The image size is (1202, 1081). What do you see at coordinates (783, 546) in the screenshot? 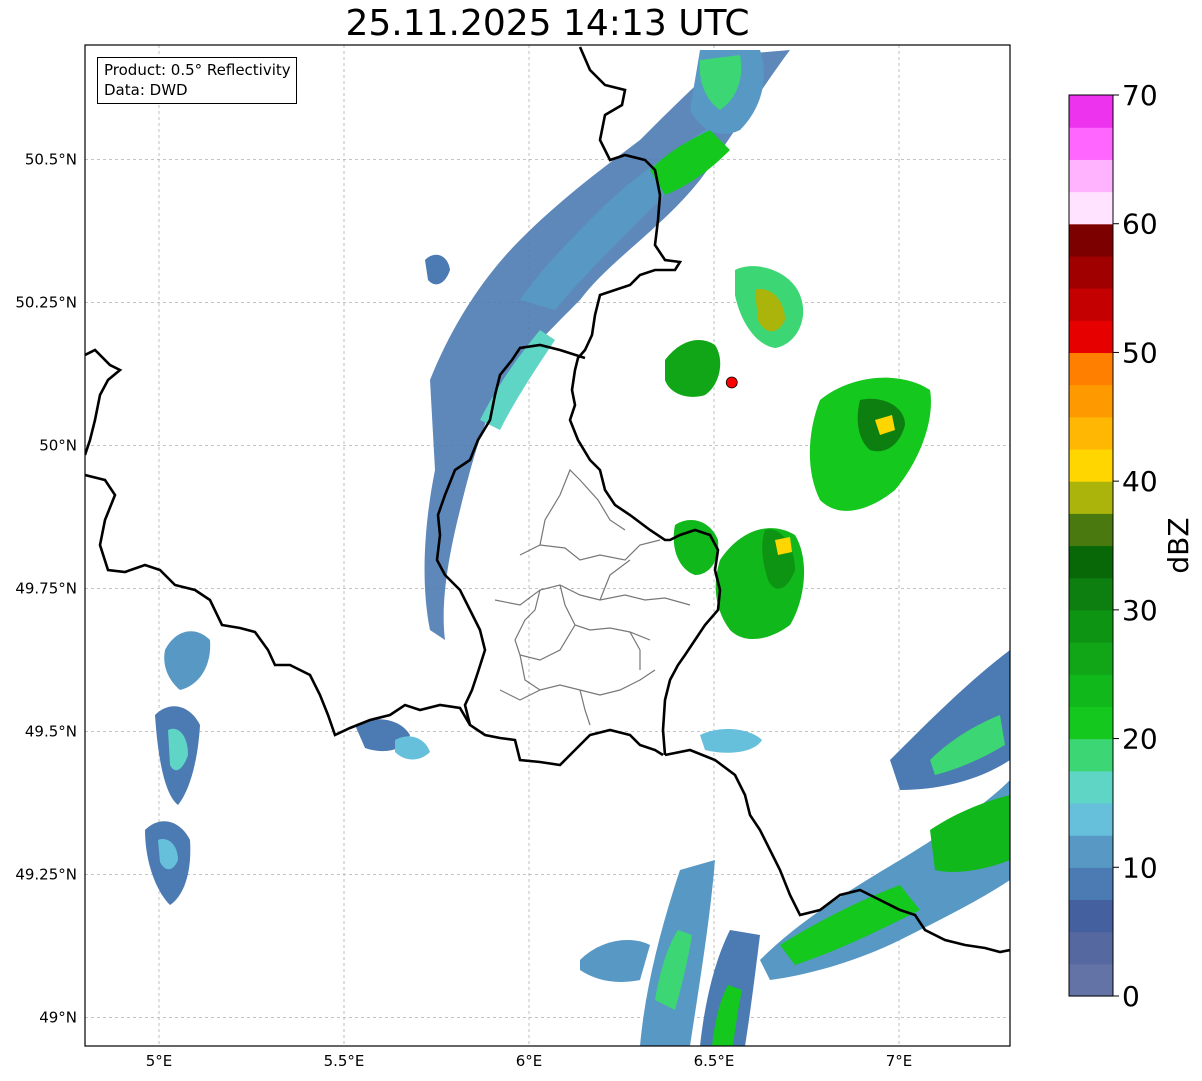
I see `echo-cell-mid-yellow` at bounding box center [783, 546].